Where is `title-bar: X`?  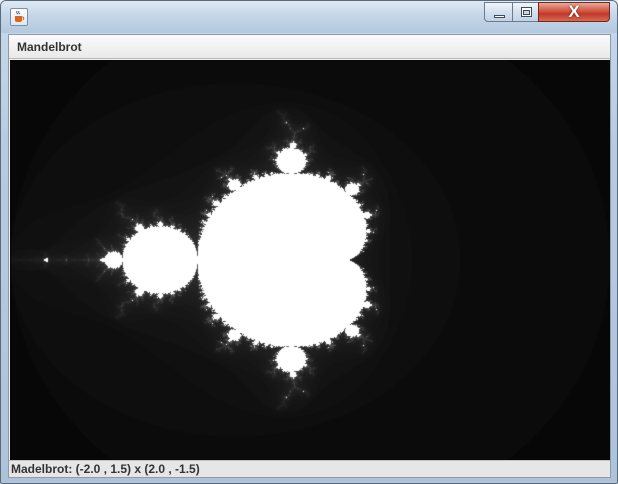 title-bar: X is located at coordinates (309, 17).